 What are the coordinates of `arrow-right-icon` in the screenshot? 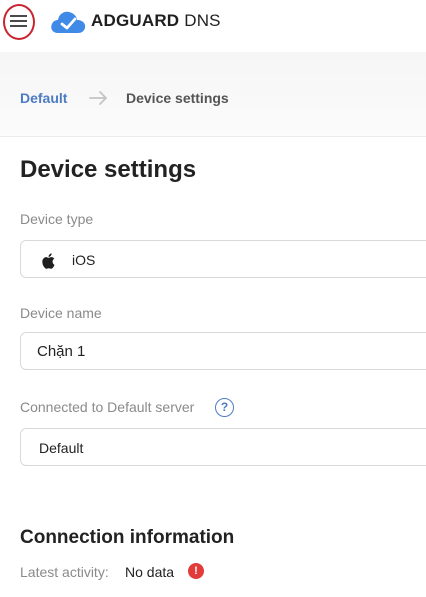 It's located at (98, 98).